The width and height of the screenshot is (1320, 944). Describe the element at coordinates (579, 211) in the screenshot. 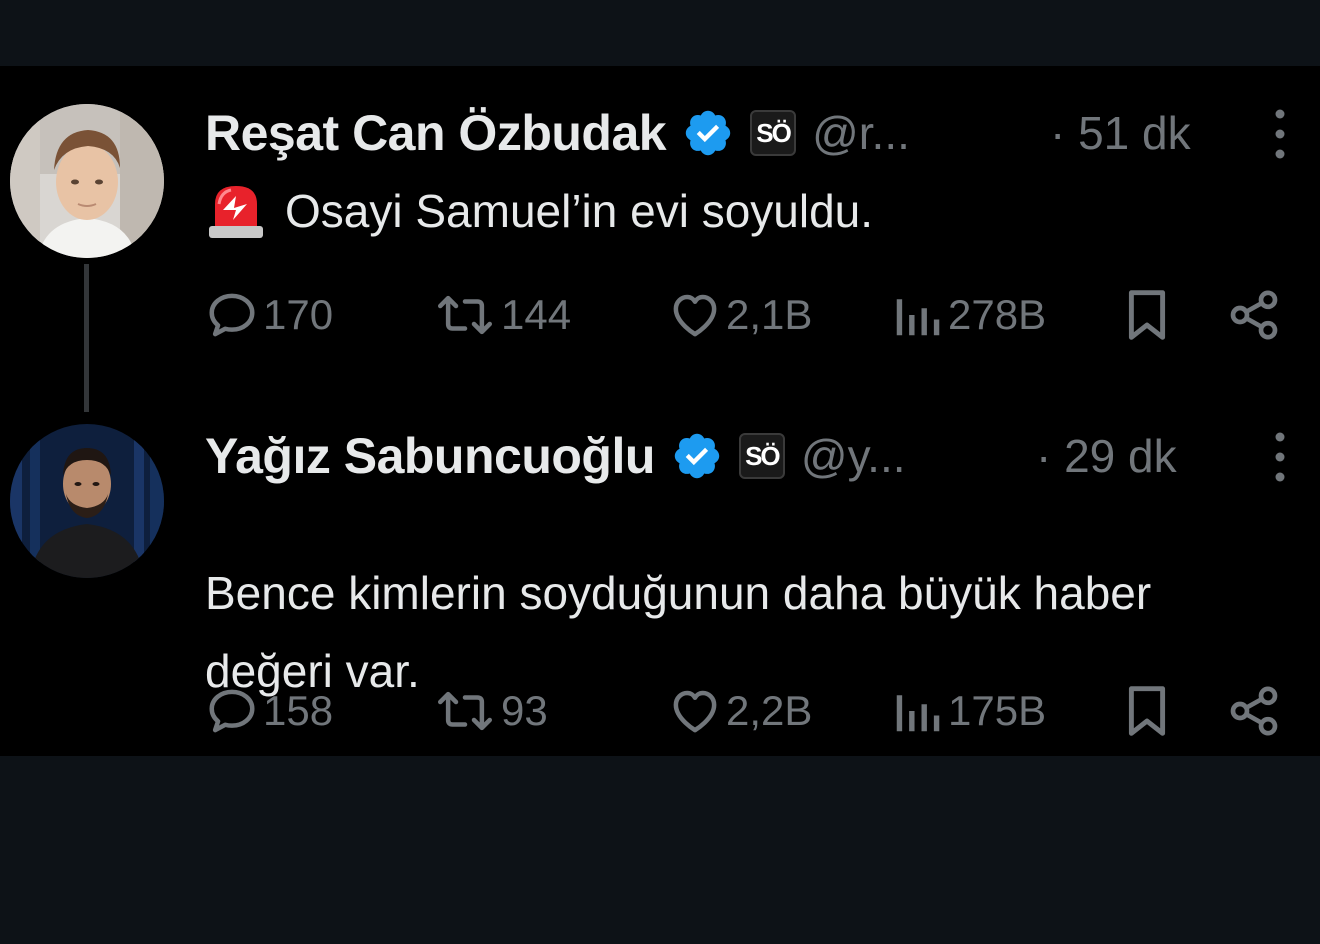

I see `tweet-text-content: Osayi Samuel’in evi soyuldu.` at that location.